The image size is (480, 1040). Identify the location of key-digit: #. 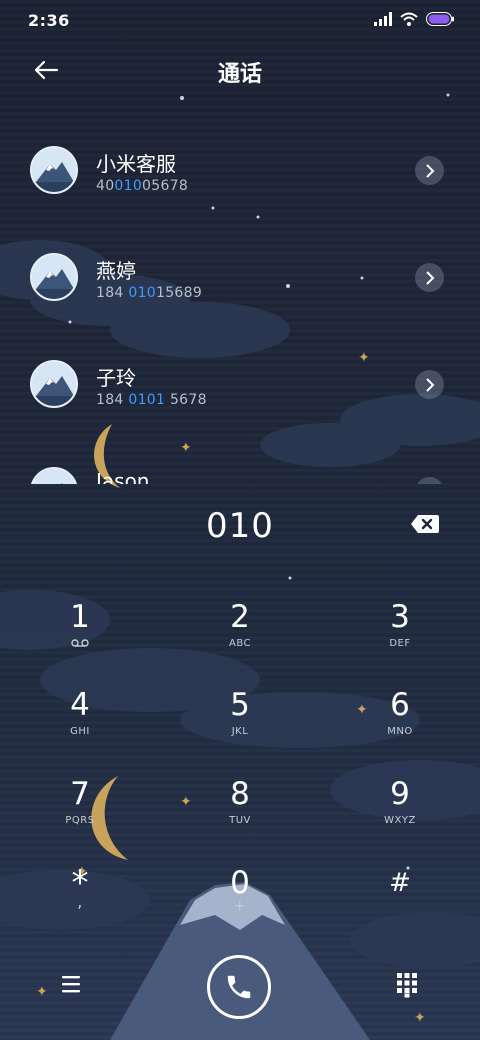
(400, 883).